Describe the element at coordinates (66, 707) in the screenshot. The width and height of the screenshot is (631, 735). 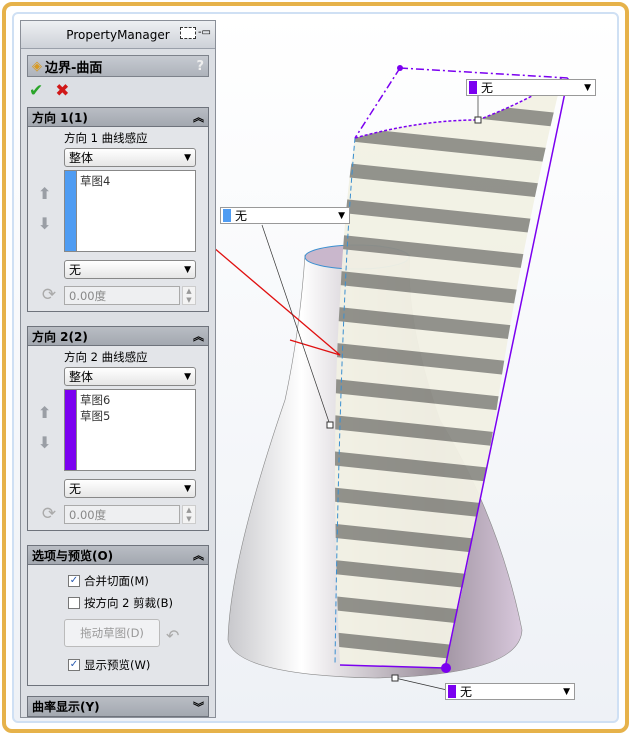
I see `section-title: 曲率显示(Y)` at that location.